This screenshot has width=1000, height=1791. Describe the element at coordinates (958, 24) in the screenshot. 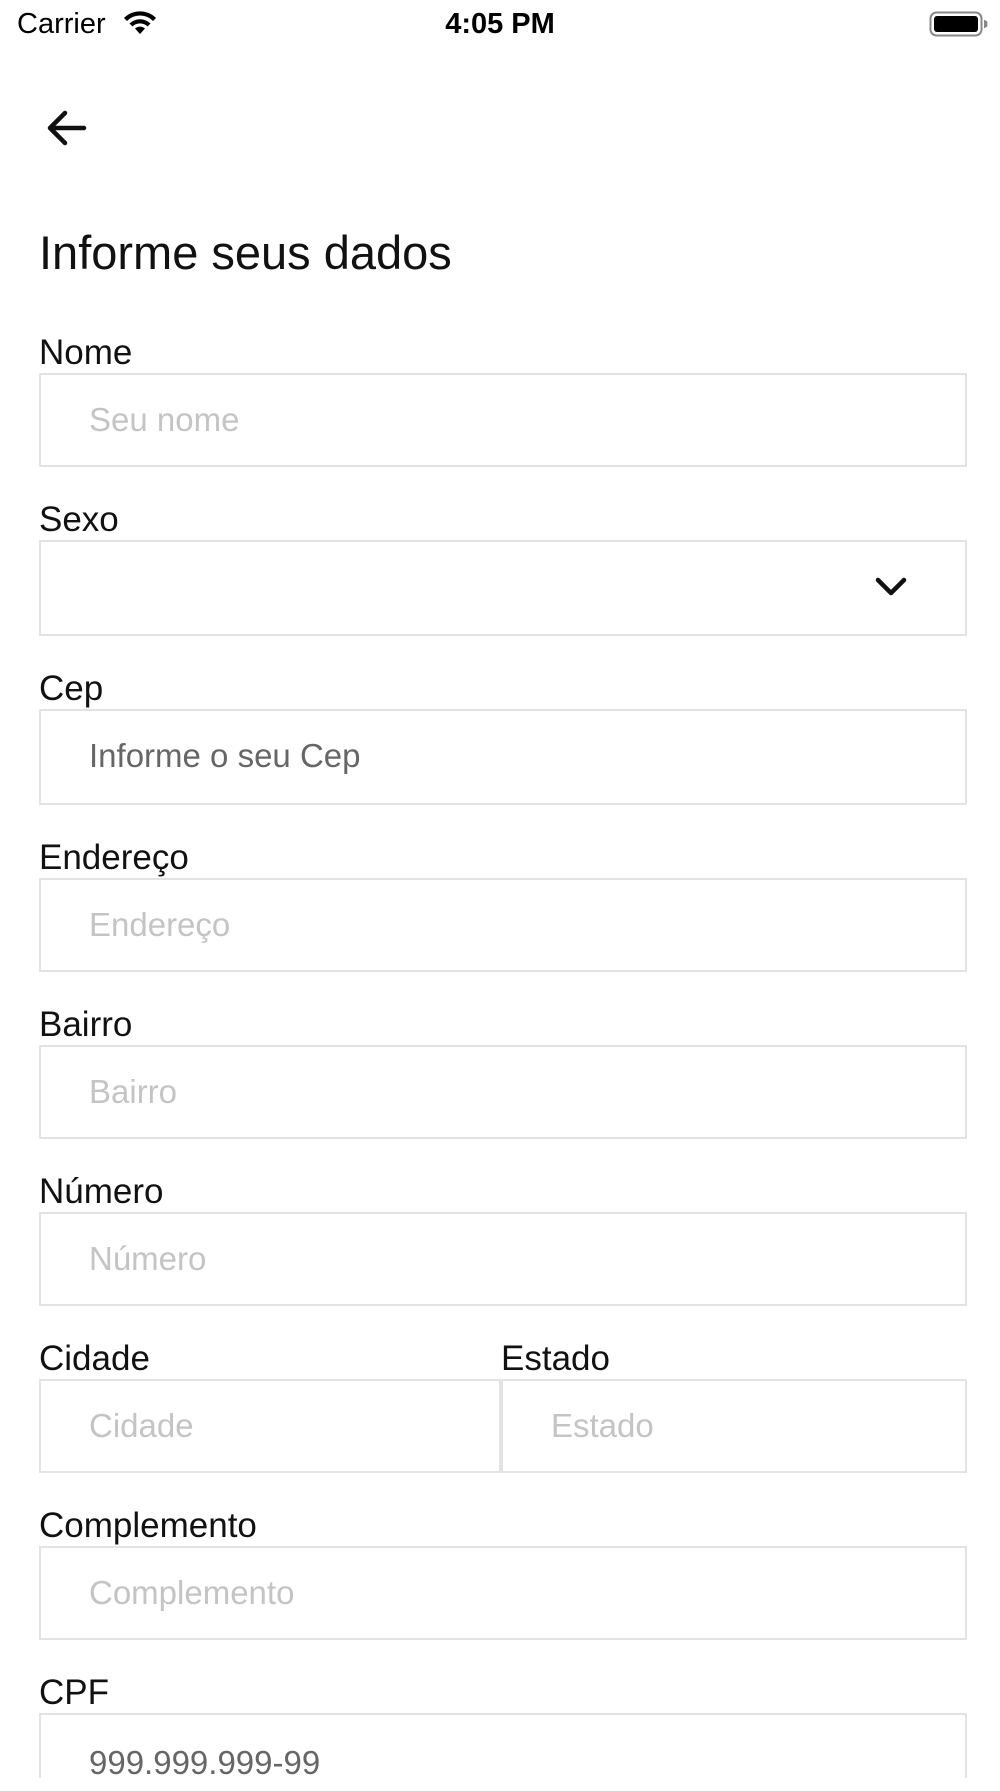

I see `battery-icon` at that location.